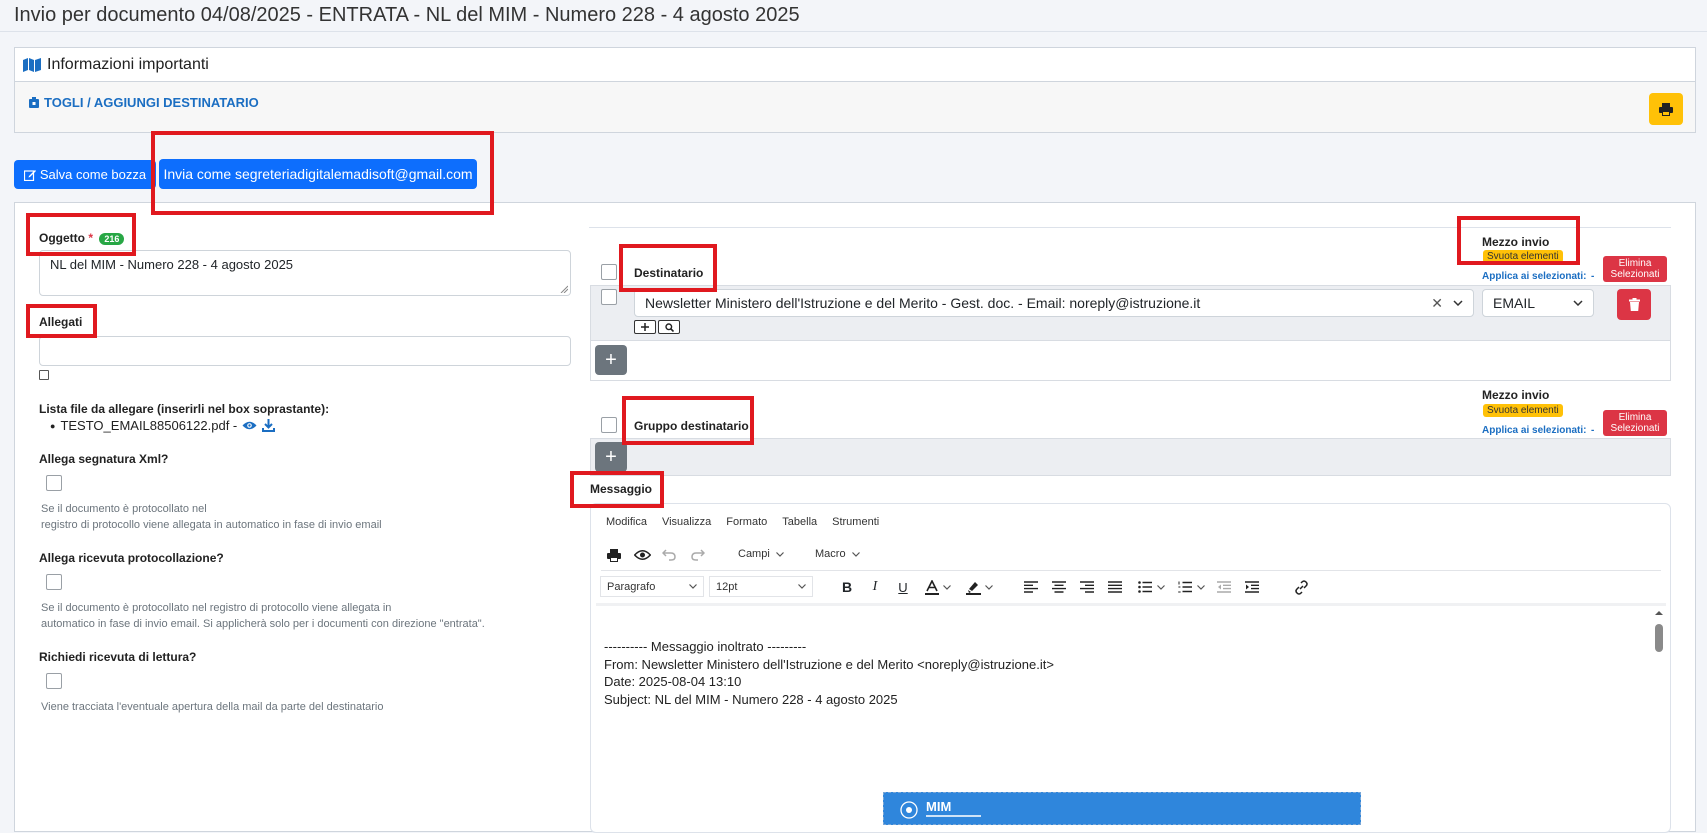 The height and width of the screenshot is (833, 1707). What do you see at coordinates (269, 425) in the screenshot?
I see `download-icon` at bounding box center [269, 425].